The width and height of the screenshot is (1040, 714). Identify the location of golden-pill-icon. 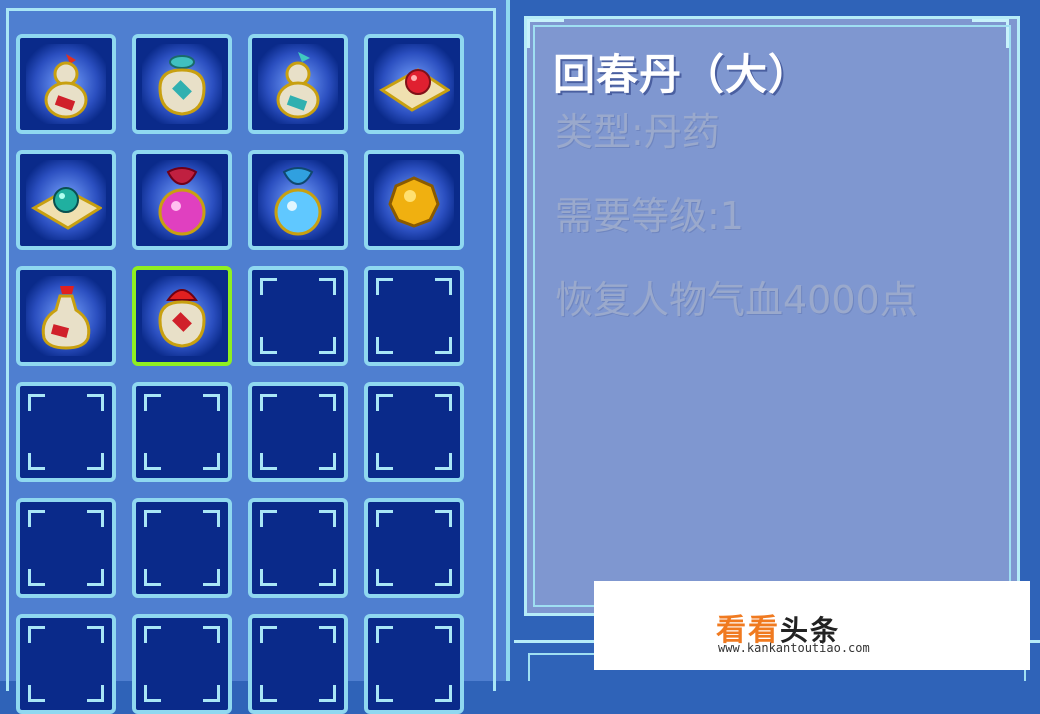
(414, 202).